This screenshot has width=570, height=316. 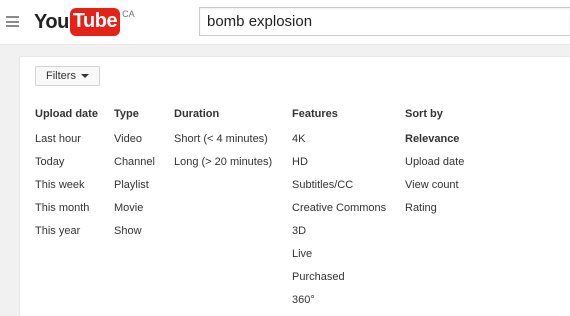 I want to click on sort-option-rating: Rating, so click(x=434, y=208).